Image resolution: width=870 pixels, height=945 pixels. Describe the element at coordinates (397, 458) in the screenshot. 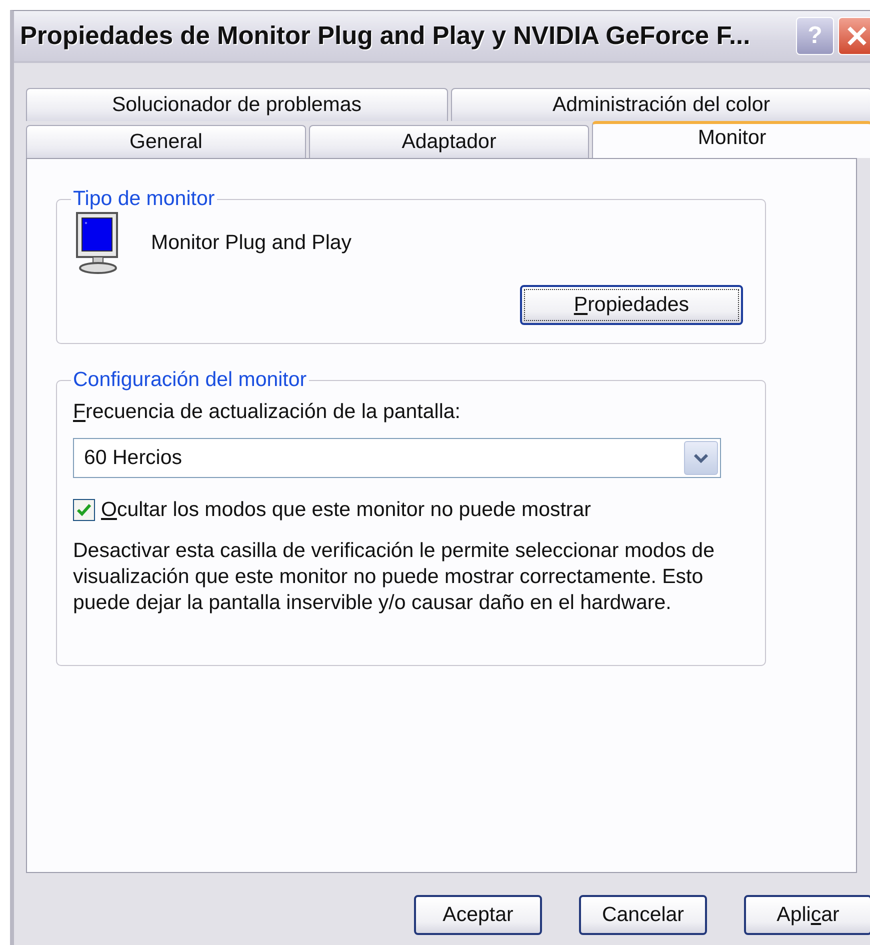

I see `refresh-dropdown: 60 Hercios` at that location.